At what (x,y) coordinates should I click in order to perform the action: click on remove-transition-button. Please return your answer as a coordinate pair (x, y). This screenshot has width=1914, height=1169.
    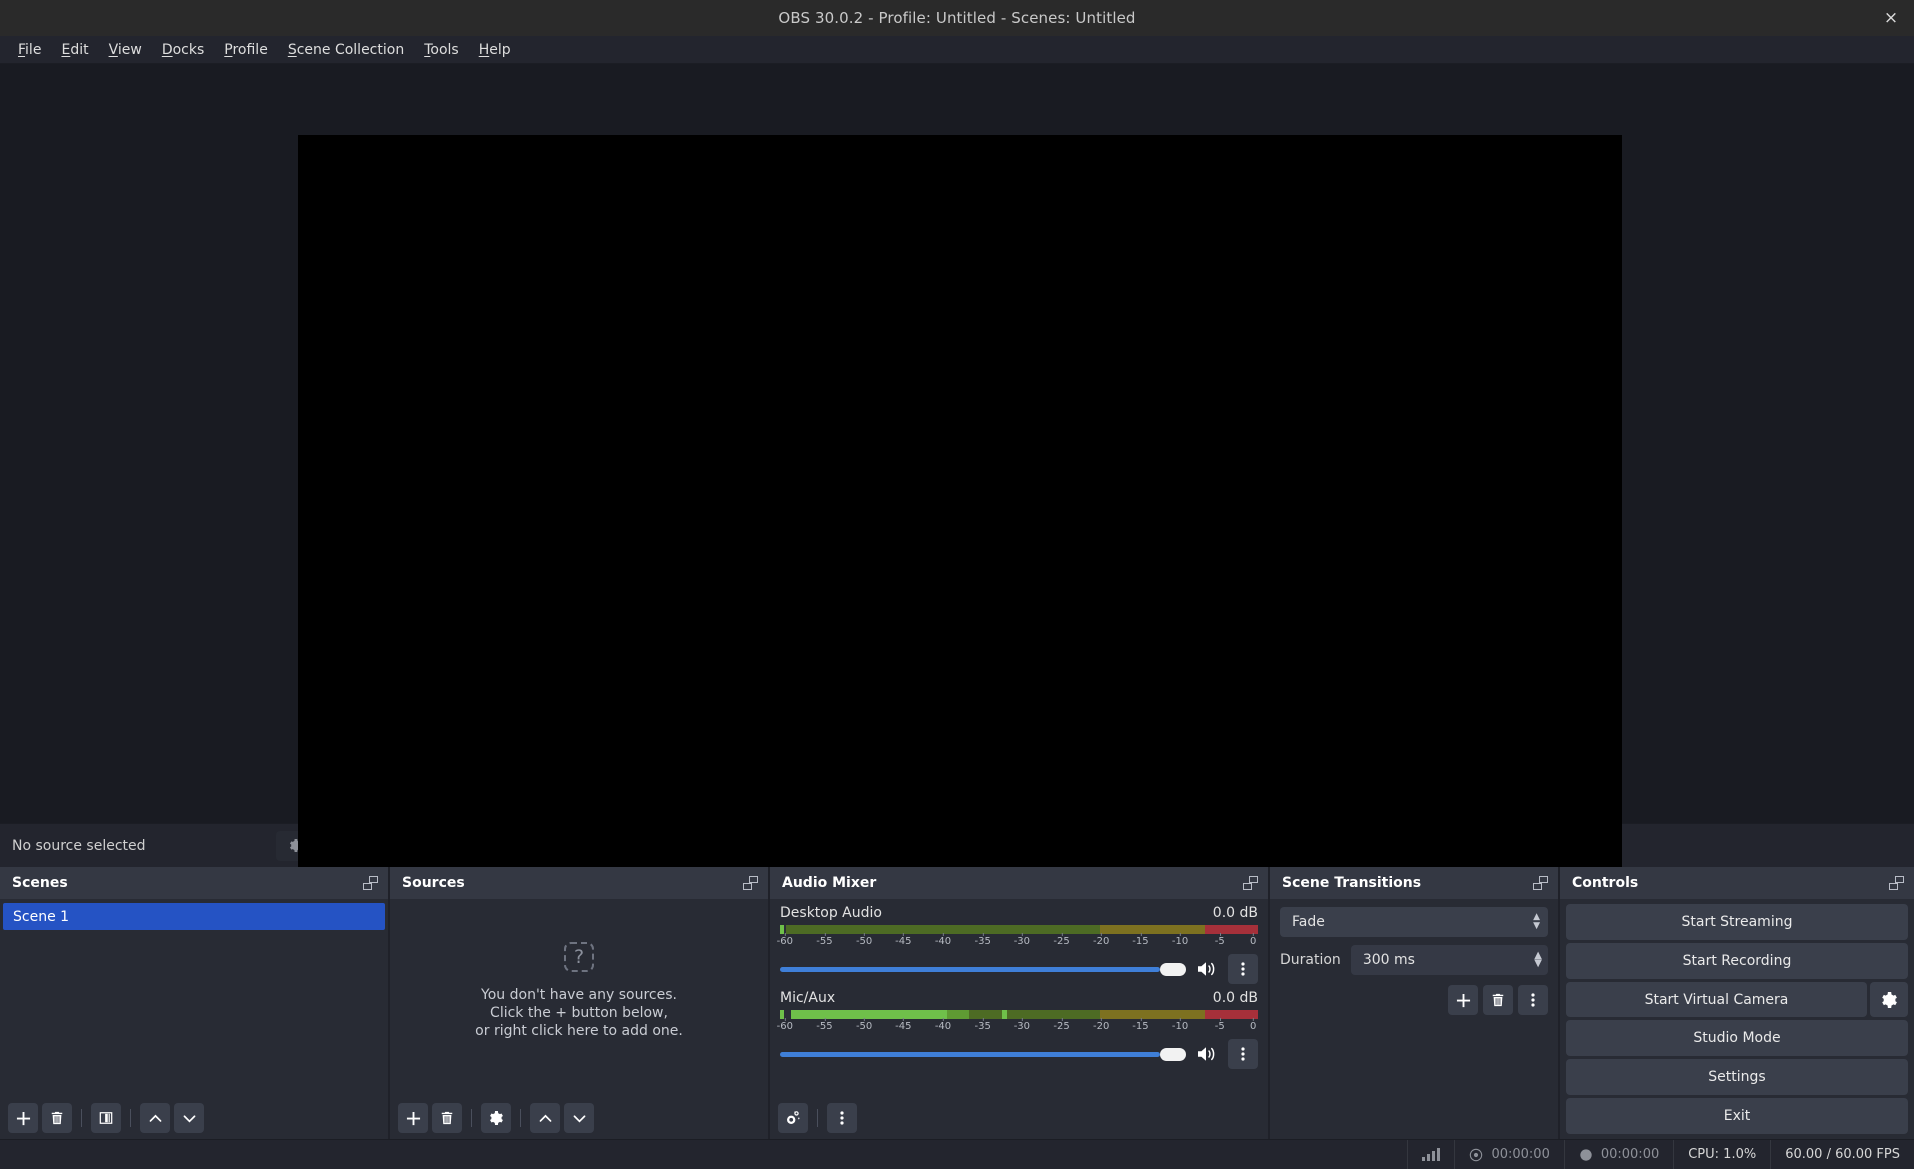
    Looking at the image, I should click on (1498, 1000).